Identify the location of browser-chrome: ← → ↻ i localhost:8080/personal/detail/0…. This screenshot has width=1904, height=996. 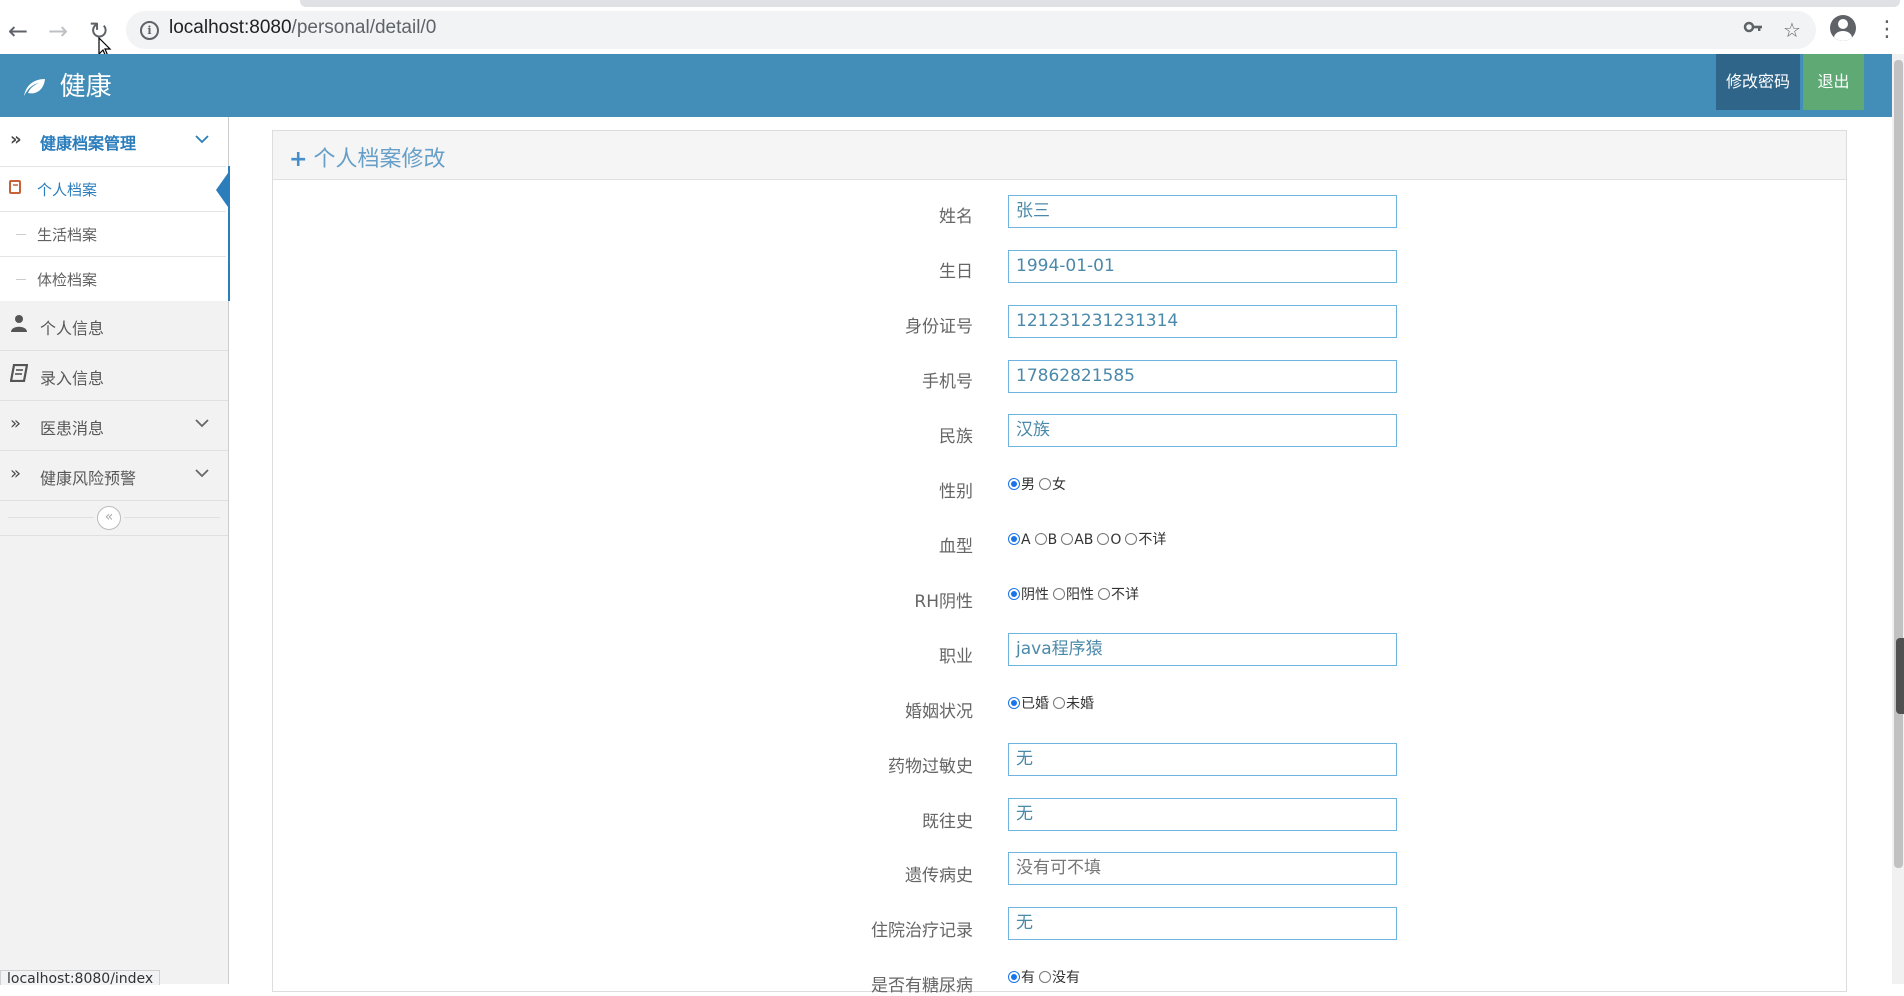
(952, 27).